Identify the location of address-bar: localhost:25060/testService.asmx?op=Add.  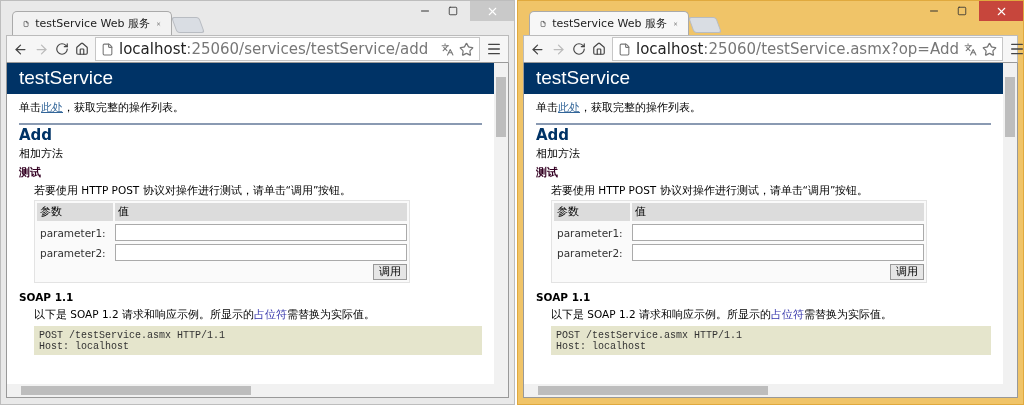
(807, 49).